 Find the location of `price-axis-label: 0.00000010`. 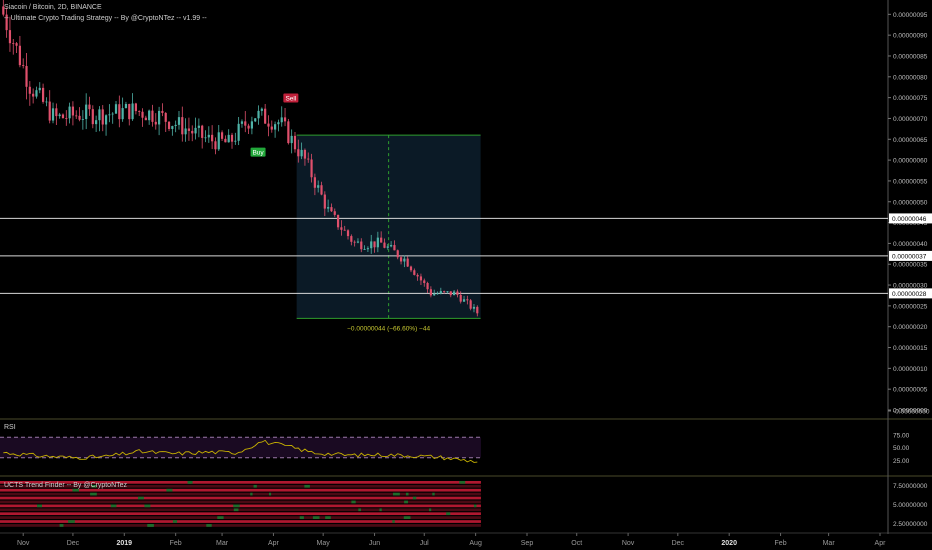

price-axis-label: 0.00000010 is located at coordinates (910, 369).